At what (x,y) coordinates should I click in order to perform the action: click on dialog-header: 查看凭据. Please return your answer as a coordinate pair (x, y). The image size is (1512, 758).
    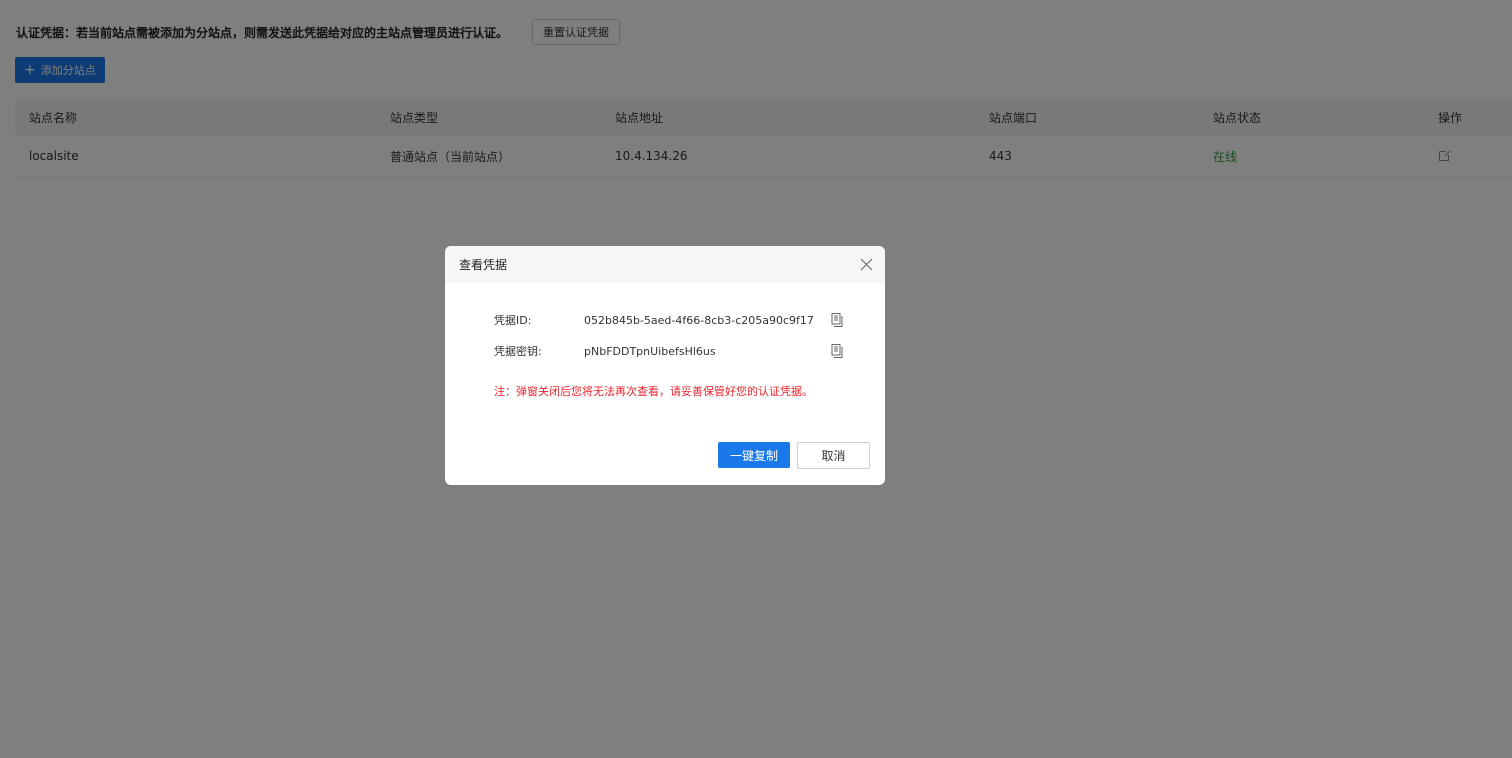
    Looking at the image, I should click on (665, 264).